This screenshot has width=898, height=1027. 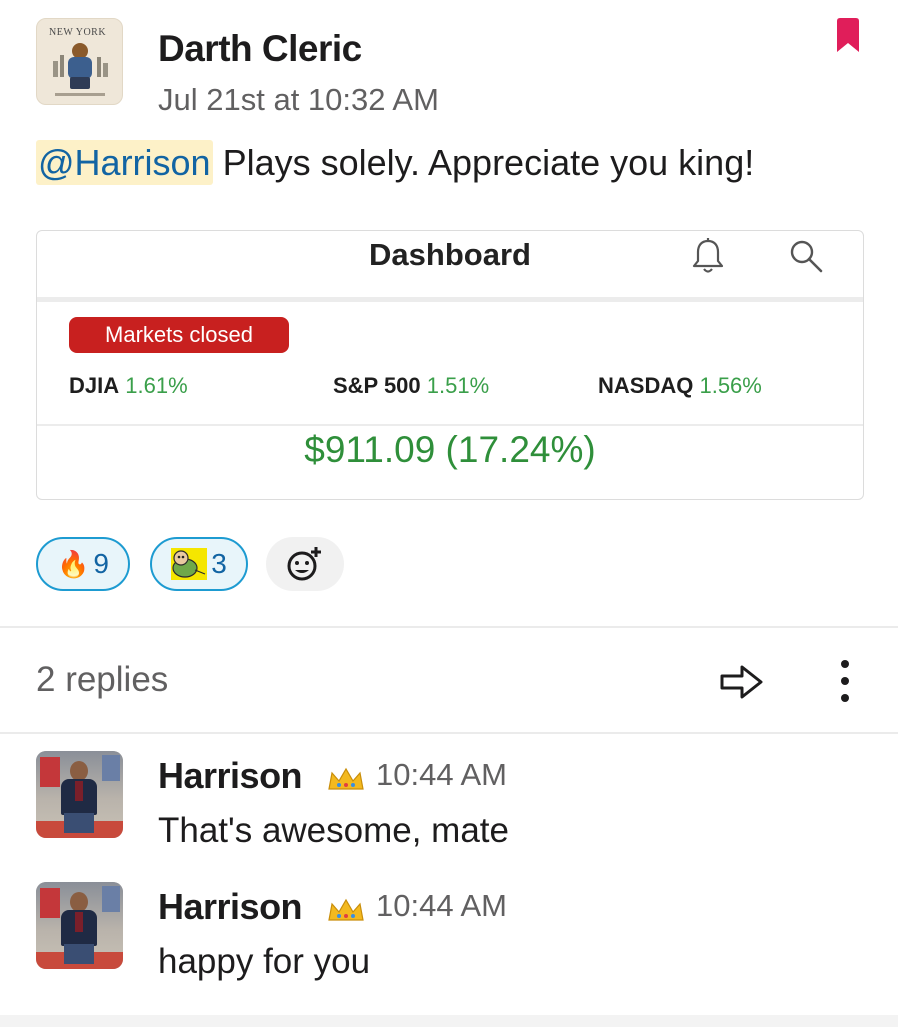 I want to click on add-emoji-icon, so click(x=304, y=564).